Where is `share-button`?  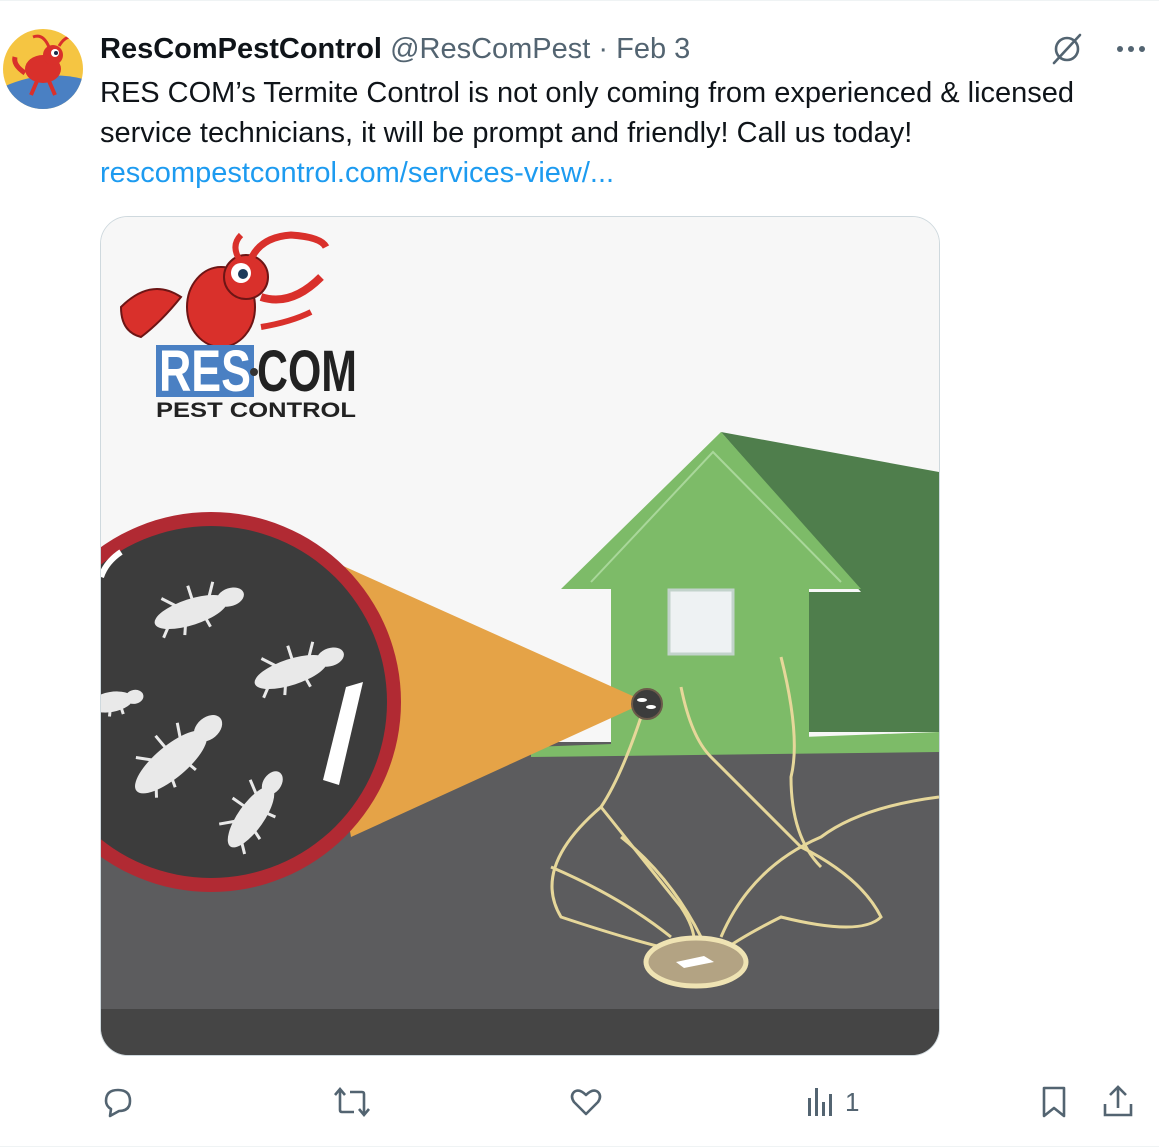
share-button is located at coordinates (1118, 1102).